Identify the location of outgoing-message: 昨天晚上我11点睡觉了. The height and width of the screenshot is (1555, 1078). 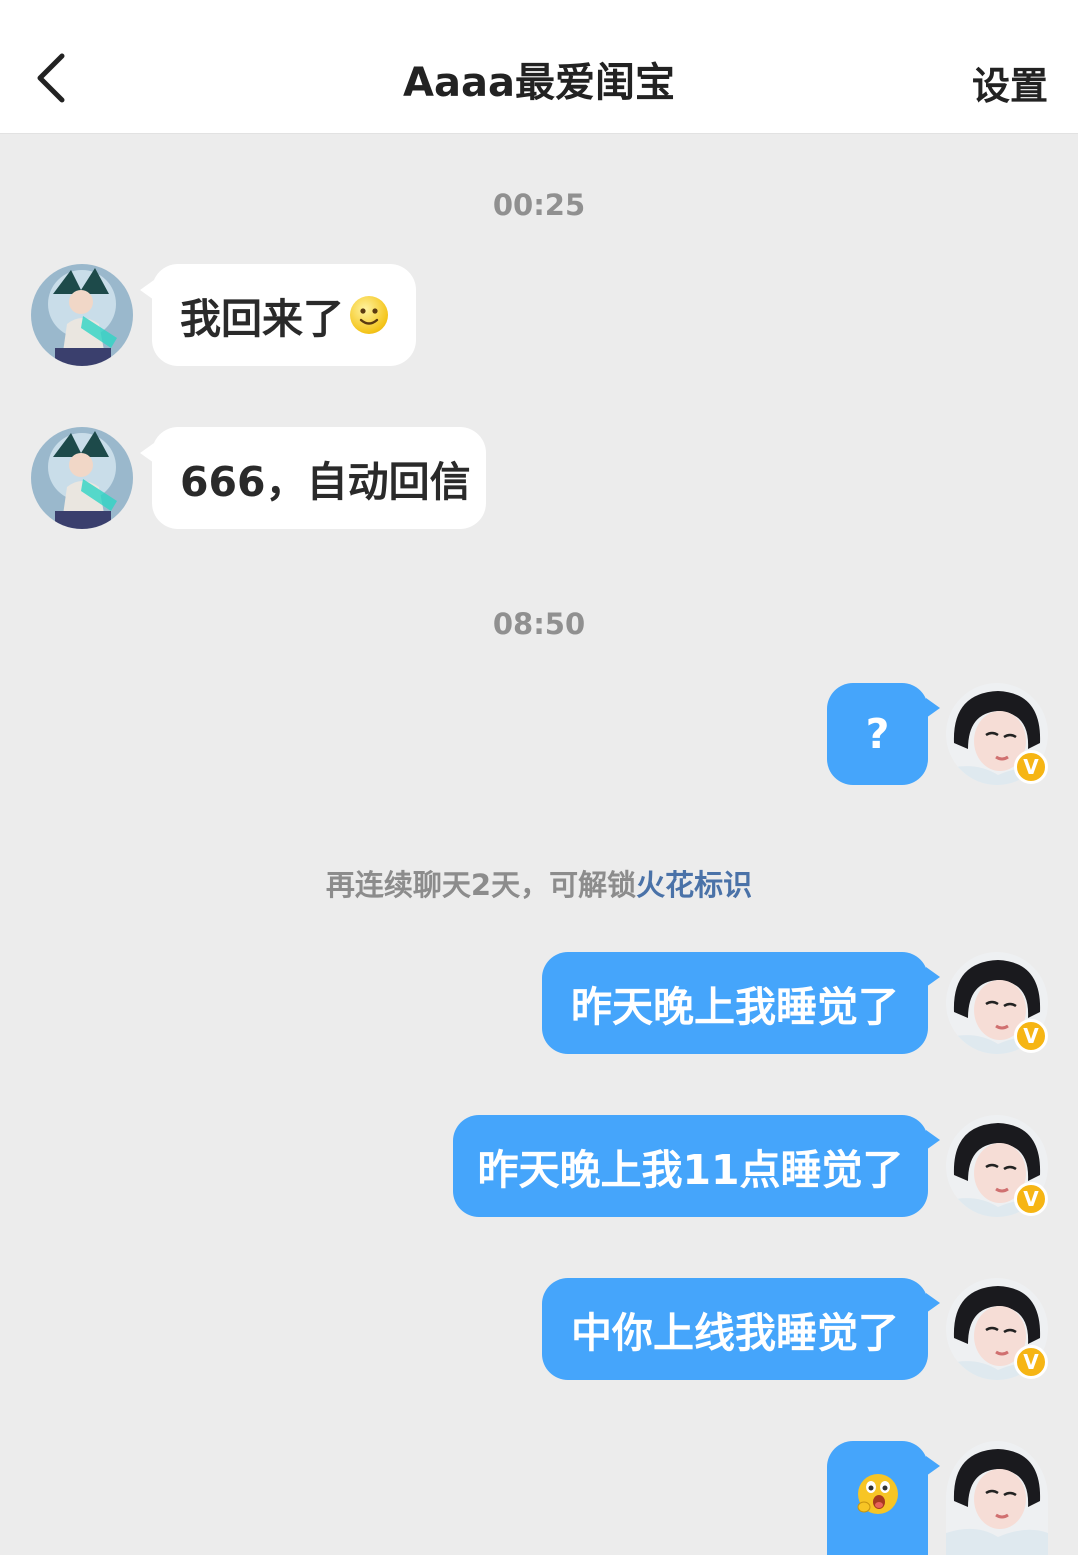
(690, 1166).